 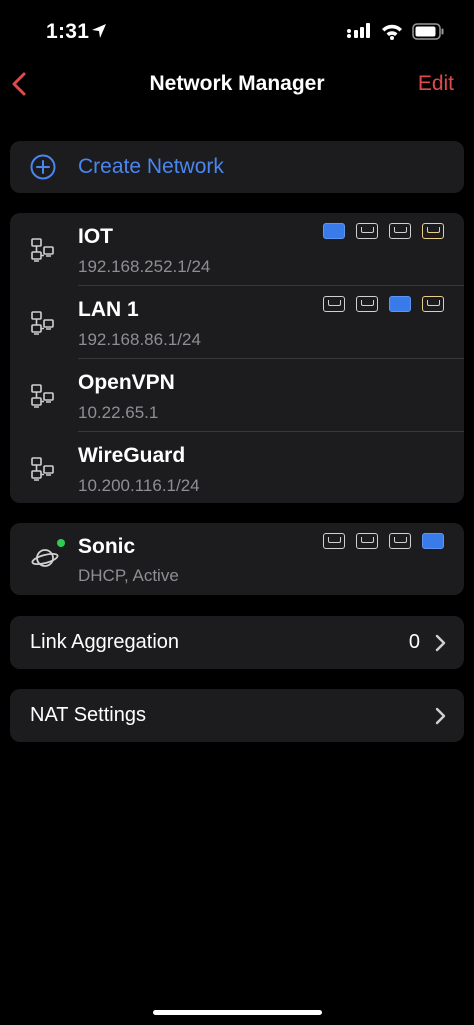 What do you see at coordinates (43, 167) in the screenshot?
I see `plus-circle-icon` at bounding box center [43, 167].